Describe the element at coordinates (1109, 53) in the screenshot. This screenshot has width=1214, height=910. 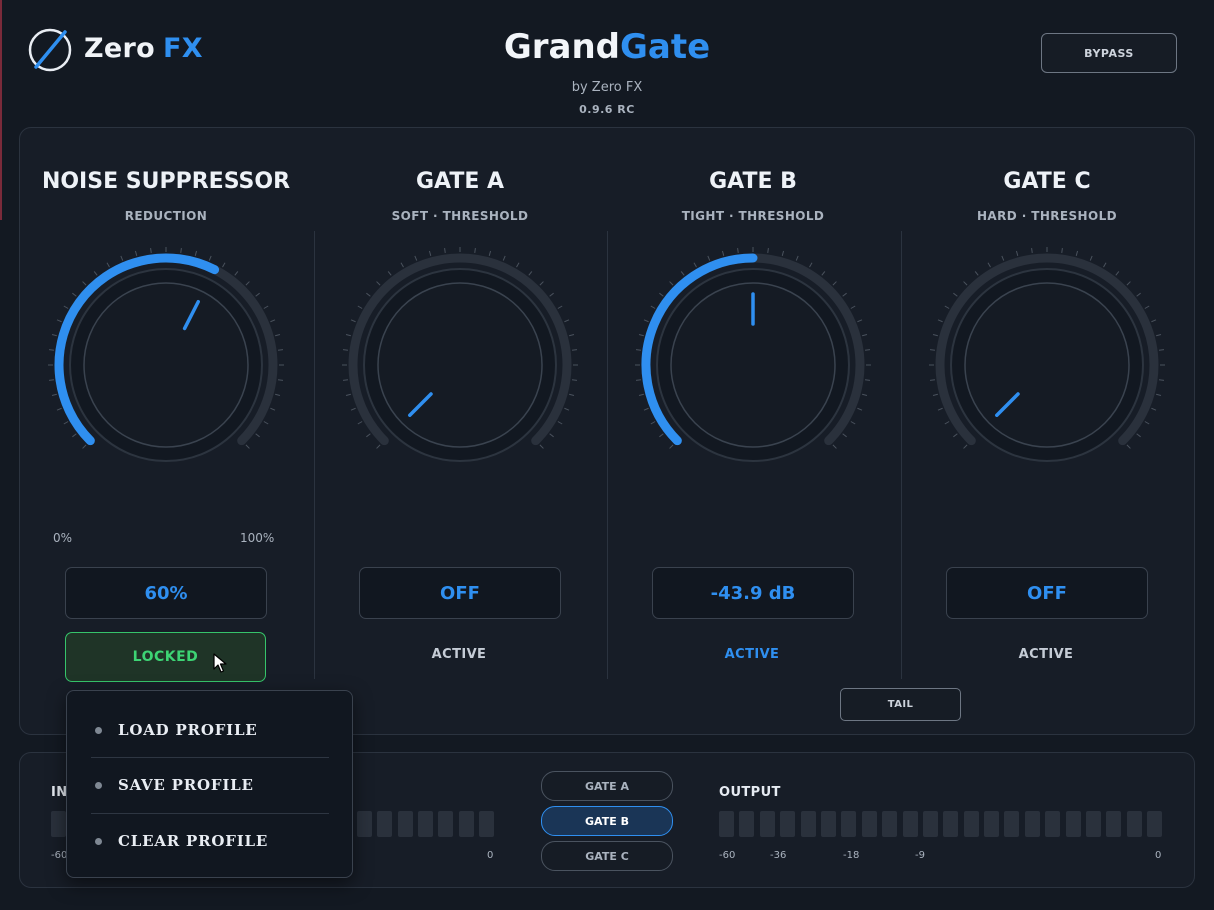
I see `bypass-button: BYPASS` at that location.